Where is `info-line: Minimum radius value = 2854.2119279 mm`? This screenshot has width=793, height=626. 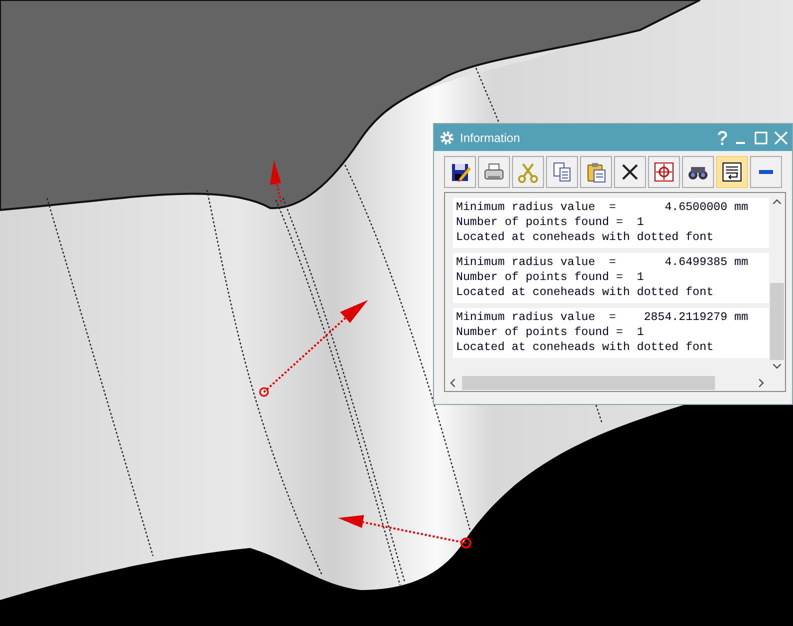
info-line: Minimum radius value = 2854.2119279 mm is located at coordinates (603, 317).